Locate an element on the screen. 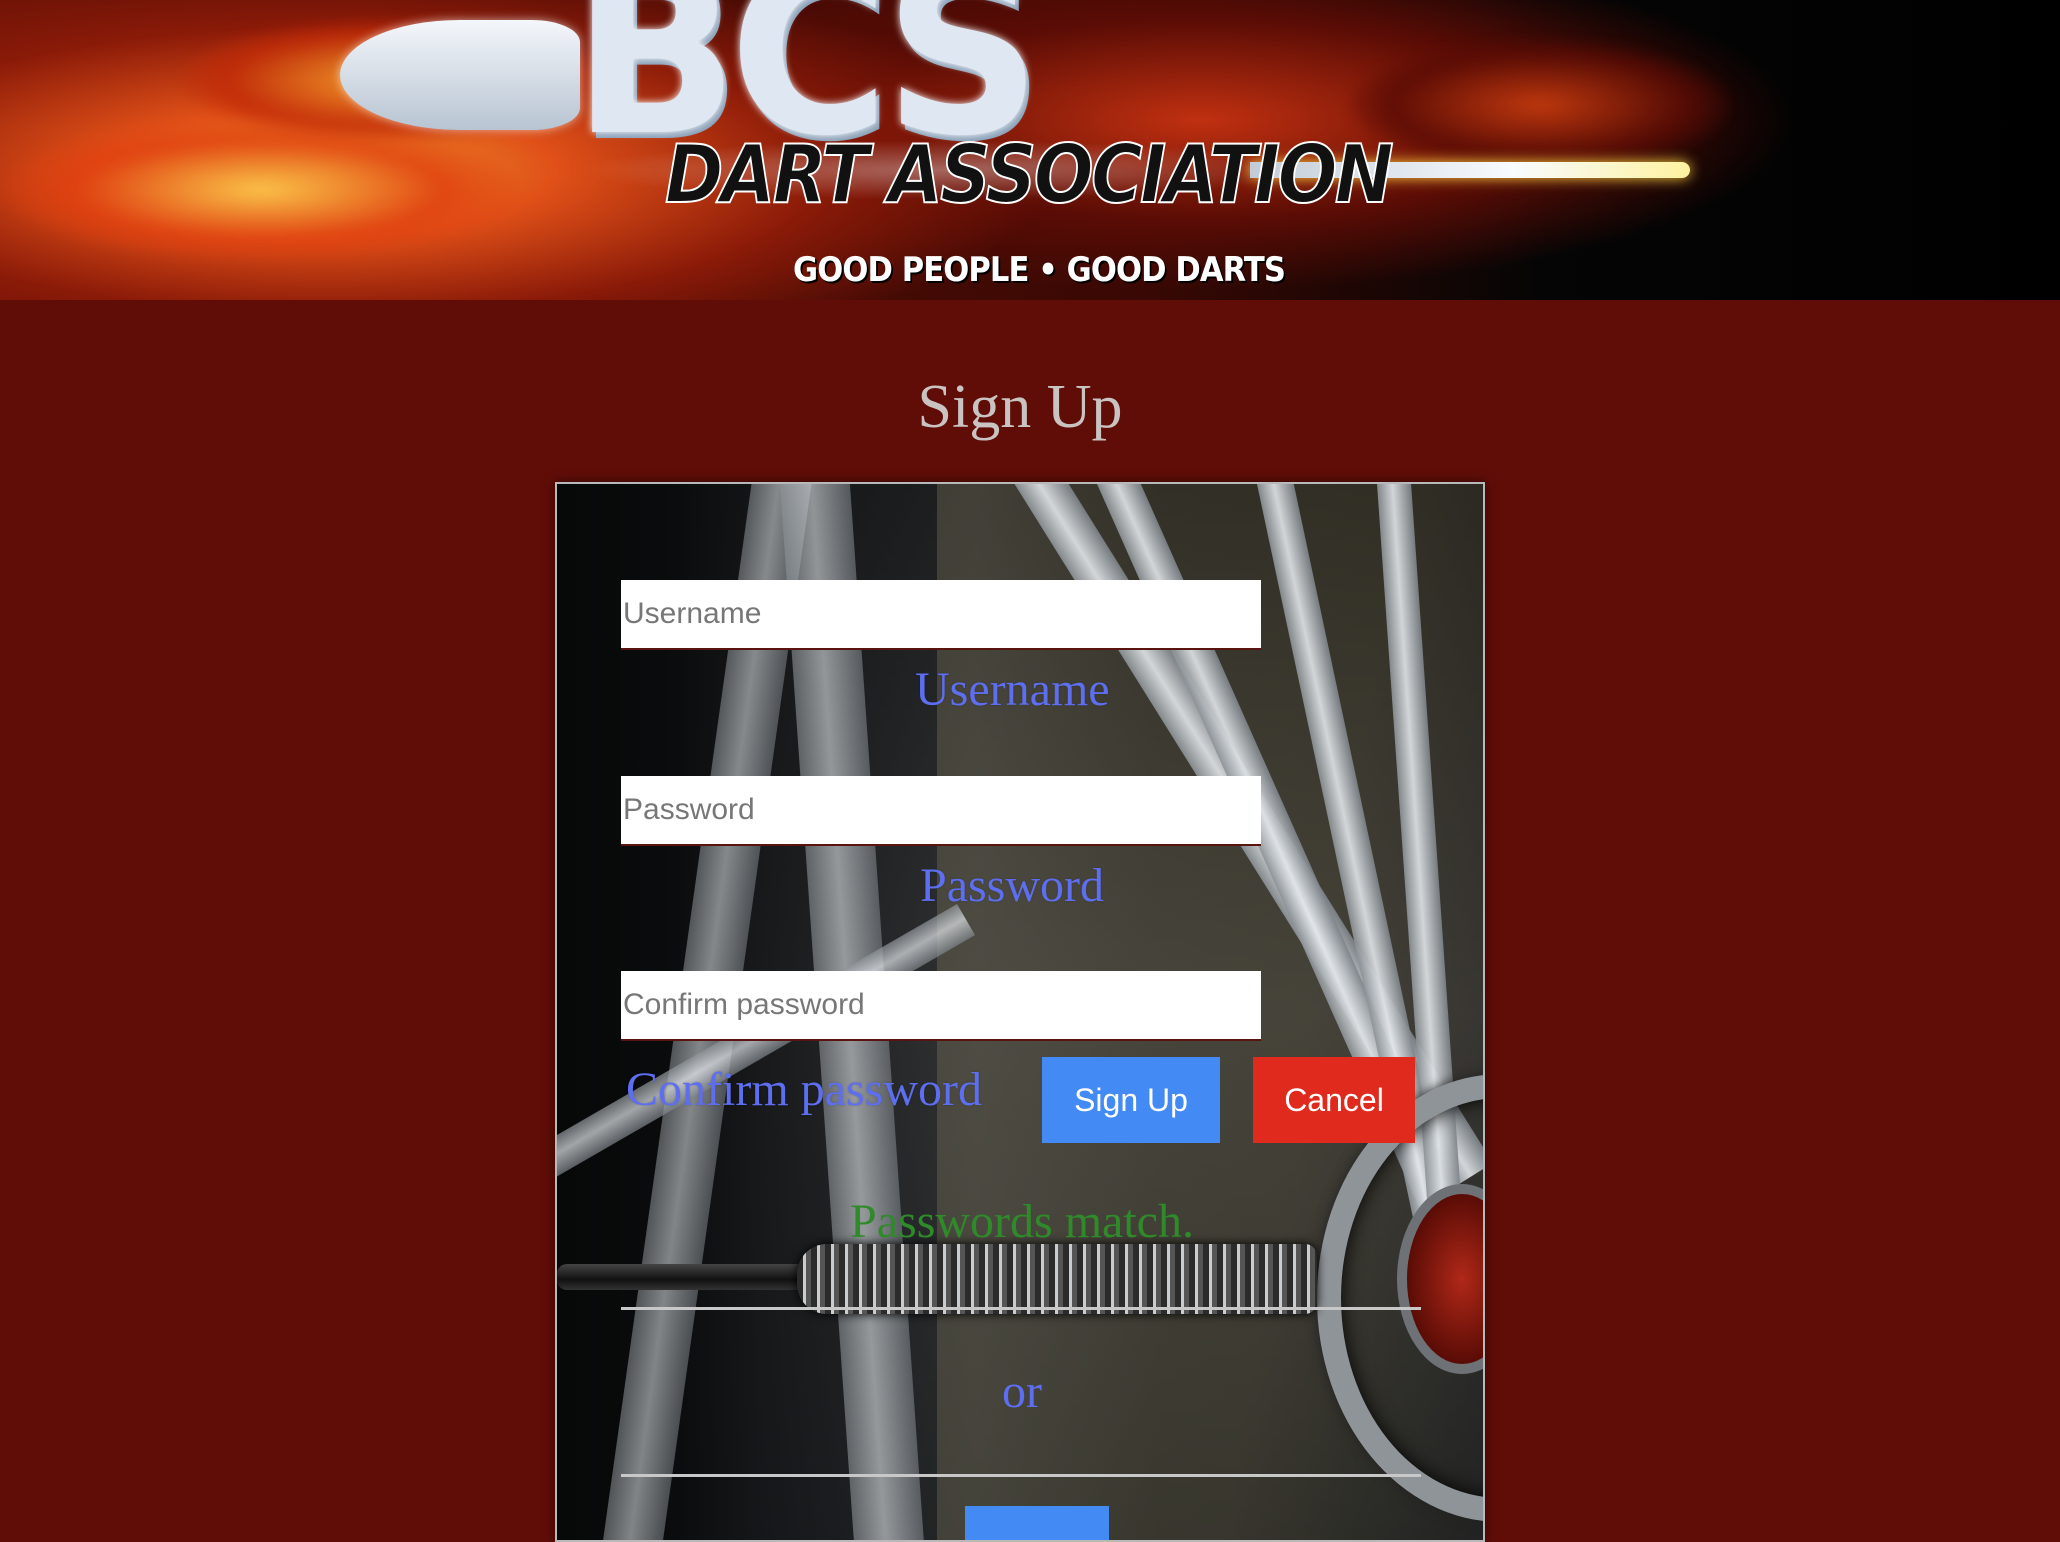 This screenshot has height=1542, width=2060. cancel-button: Cancel is located at coordinates (1334, 1100).